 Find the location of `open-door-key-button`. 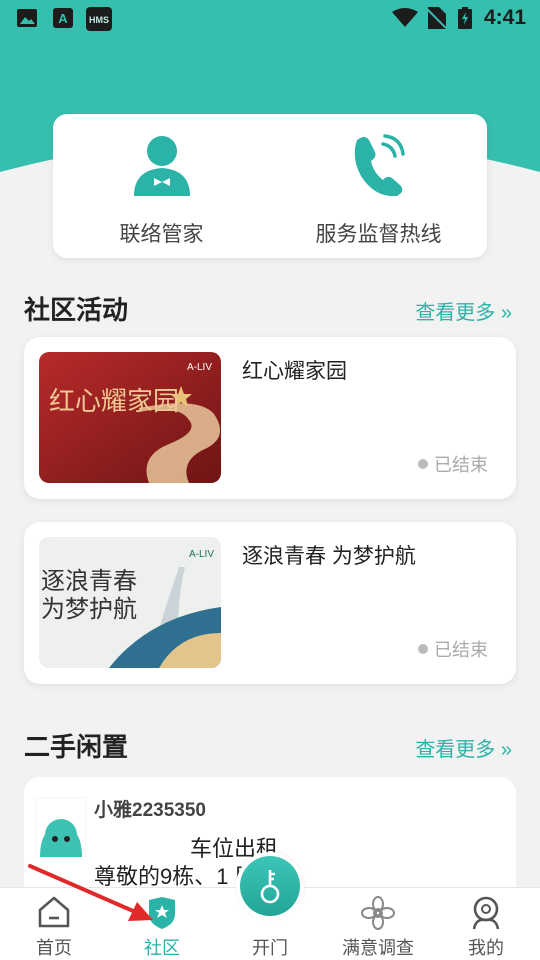

open-door-key-button is located at coordinates (270, 886).